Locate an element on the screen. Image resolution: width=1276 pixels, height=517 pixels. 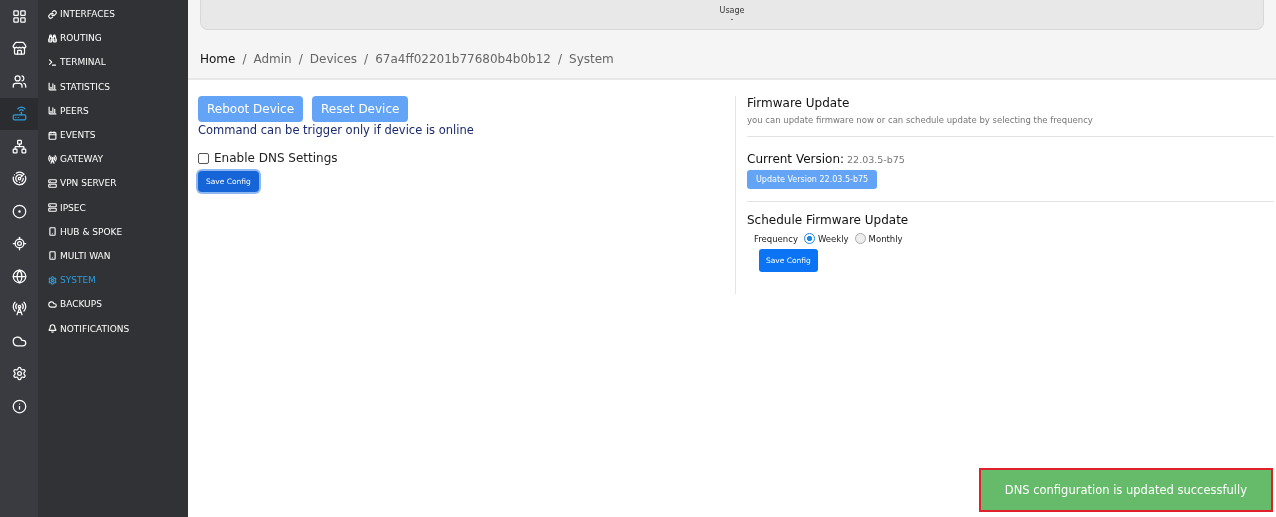
menu-label: VPN SERVER is located at coordinates (88, 183).